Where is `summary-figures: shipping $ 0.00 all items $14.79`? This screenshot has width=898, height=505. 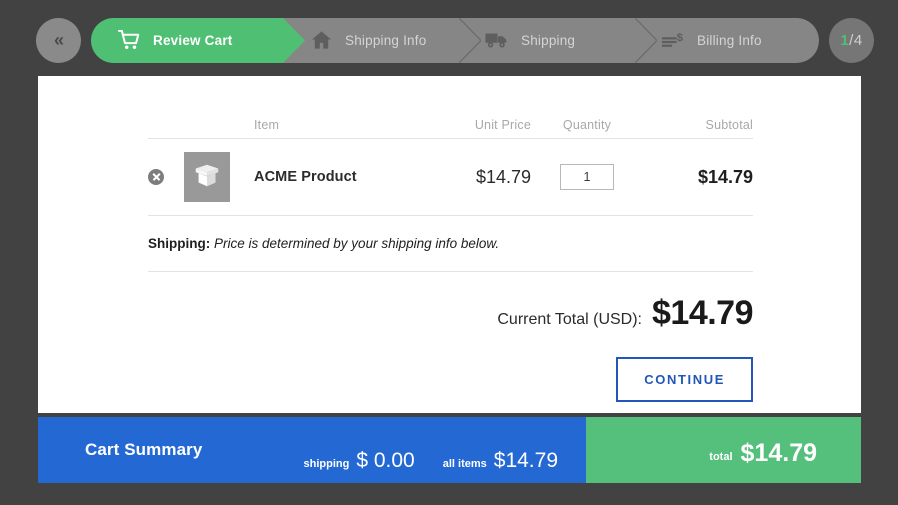 summary-figures: shipping $ 0.00 all items $14.79 is located at coordinates (445, 450).